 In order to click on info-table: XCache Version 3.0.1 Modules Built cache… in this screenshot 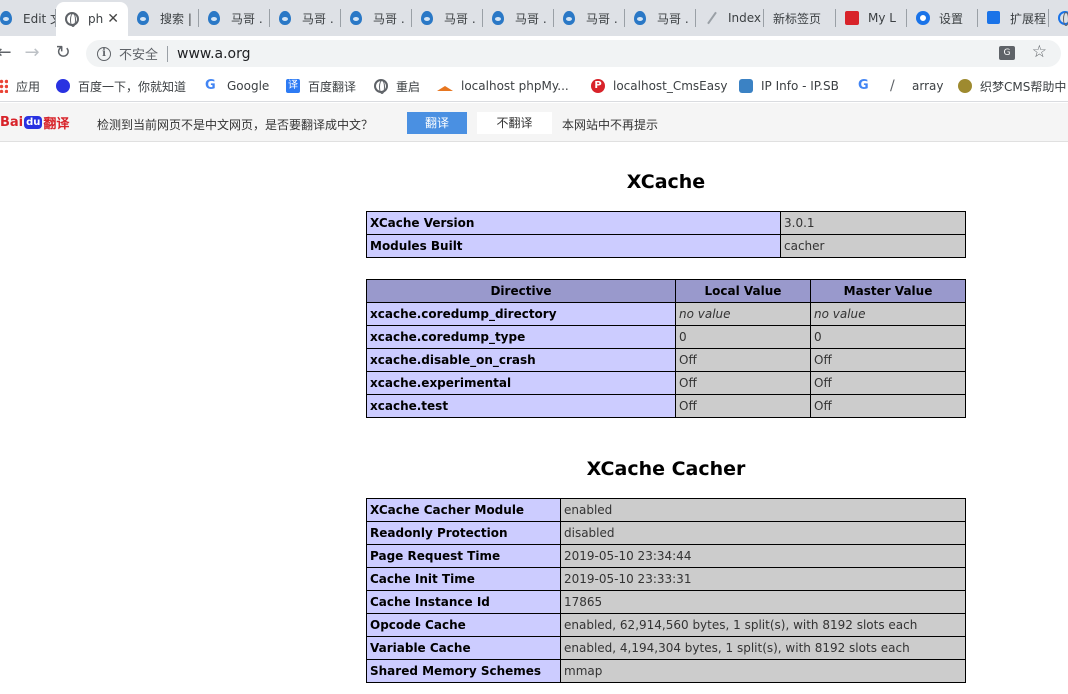, I will do `click(666, 234)`.